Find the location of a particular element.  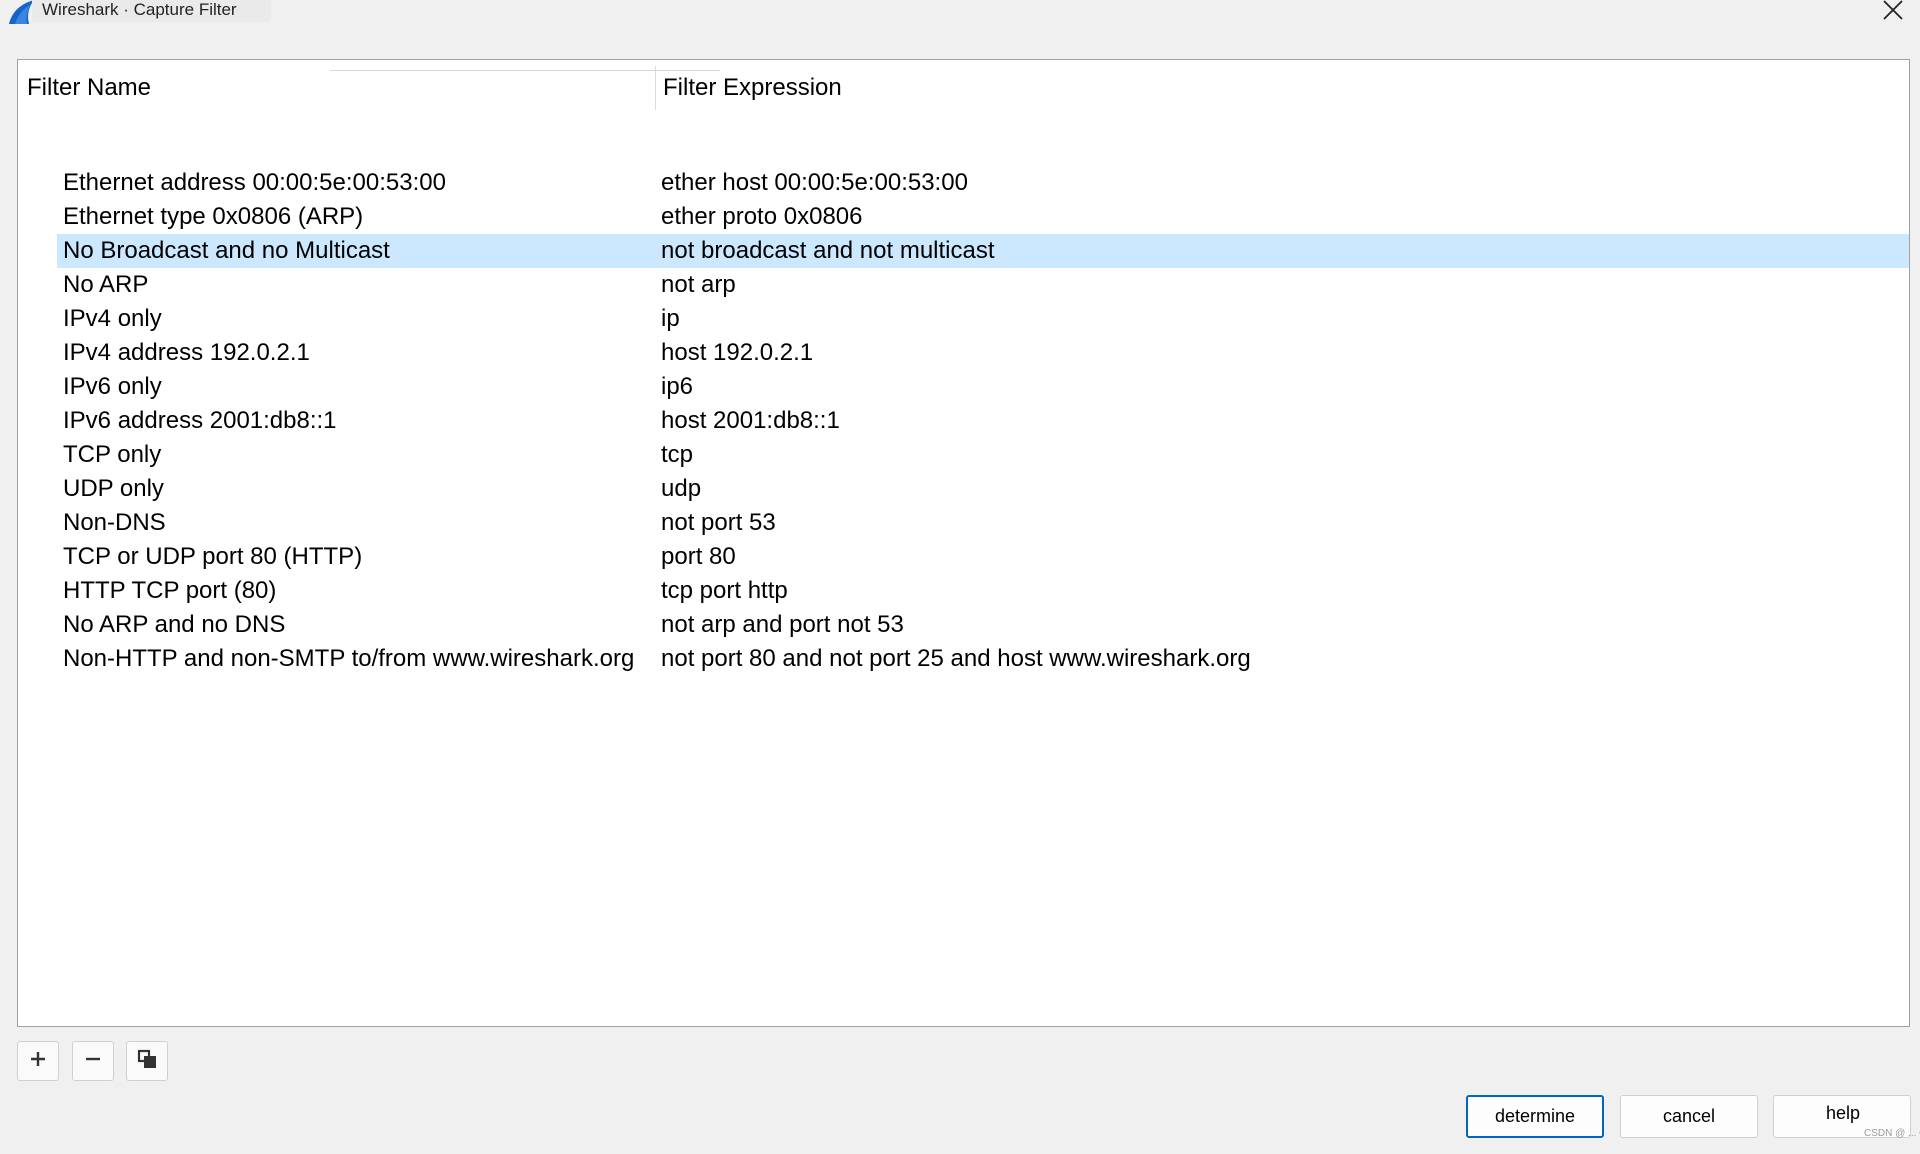

filter-expression-cell: host 192.0.2.1 is located at coordinates (737, 352).